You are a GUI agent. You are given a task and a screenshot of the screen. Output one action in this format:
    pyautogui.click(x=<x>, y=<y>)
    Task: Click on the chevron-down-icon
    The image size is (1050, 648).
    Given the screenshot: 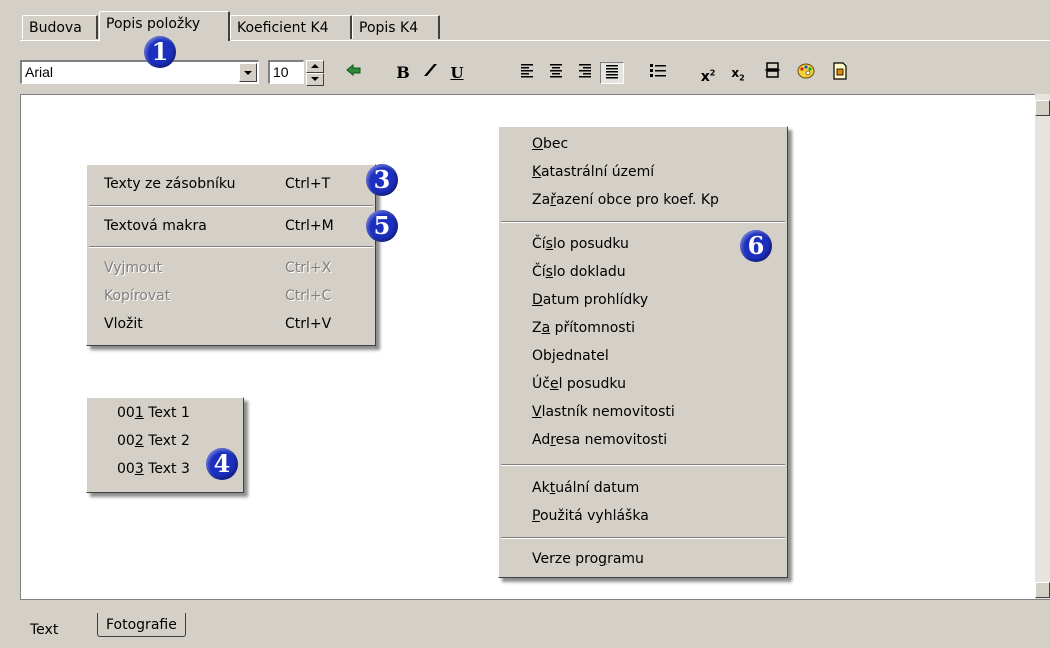 What is the action you would take?
    pyautogui.click(x=248, y=72)
    